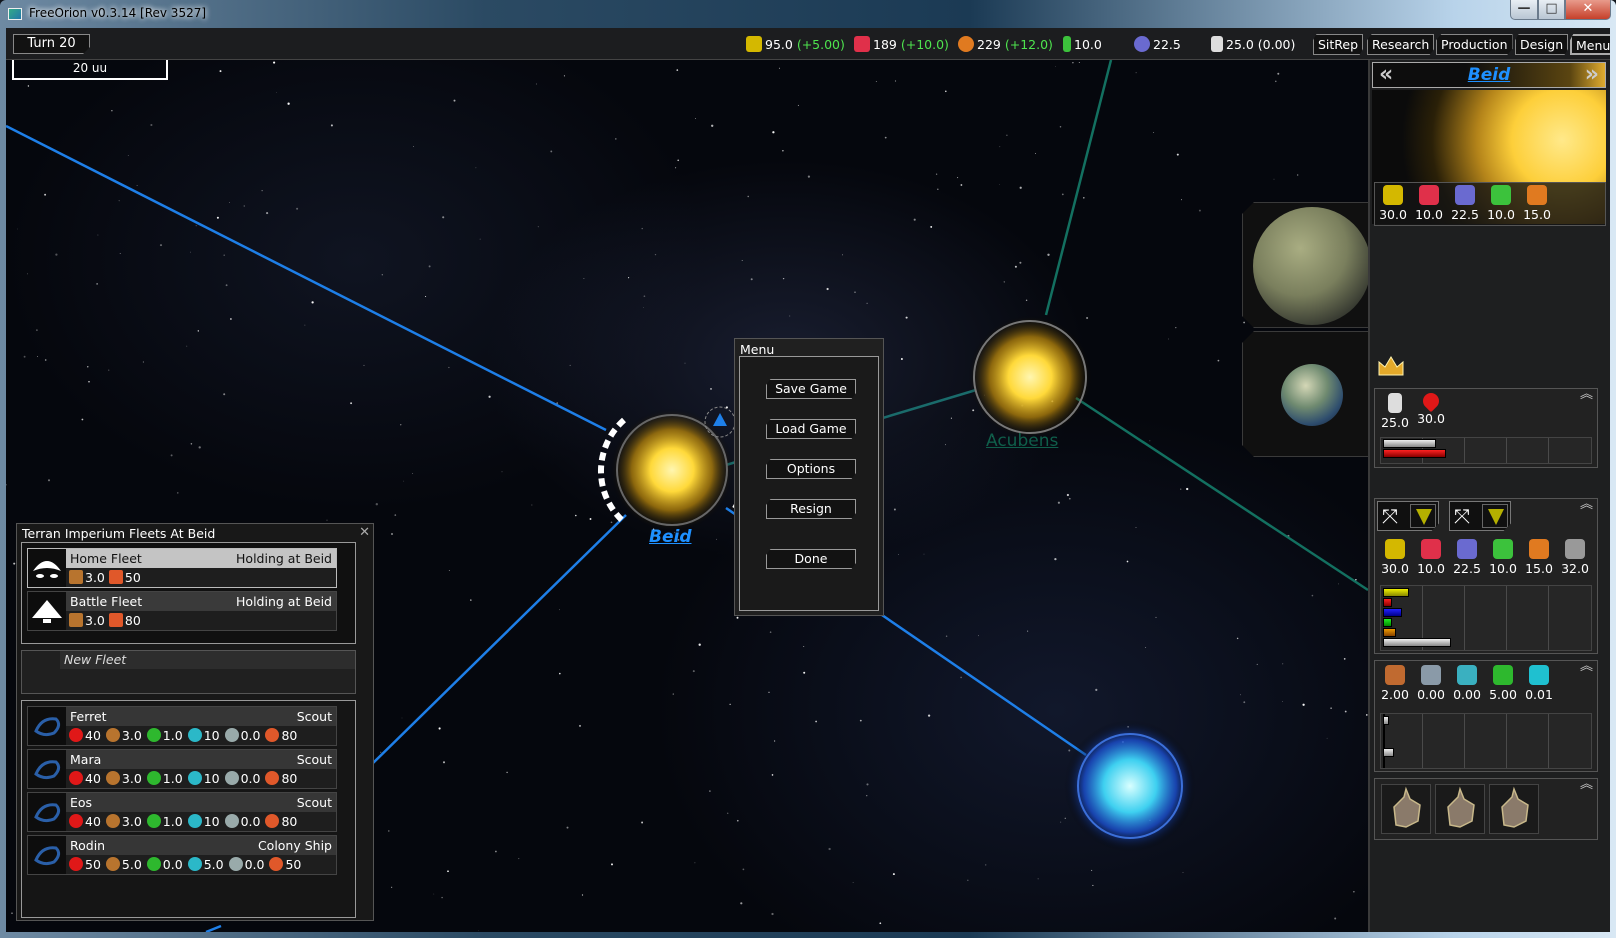  What do you see at coordinates (235, 864) in the screenshot?
I see `attack-icon` at bounding box center [235, 864].